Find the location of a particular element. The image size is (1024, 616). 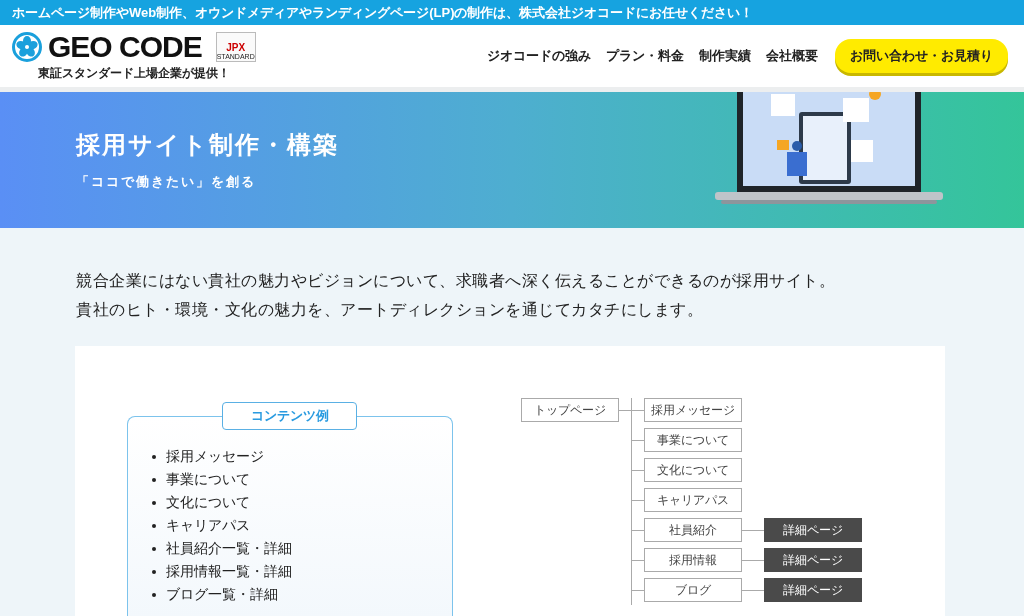

nav-link: 会社概要 is located at coordinates (792, 56).